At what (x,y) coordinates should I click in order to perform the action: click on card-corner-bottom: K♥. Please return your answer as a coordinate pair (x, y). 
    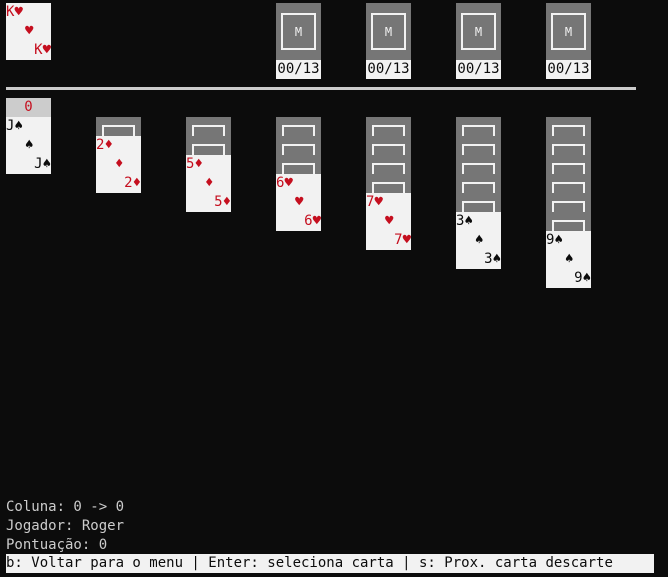
    Looking at the image, I should click on (42, 50).